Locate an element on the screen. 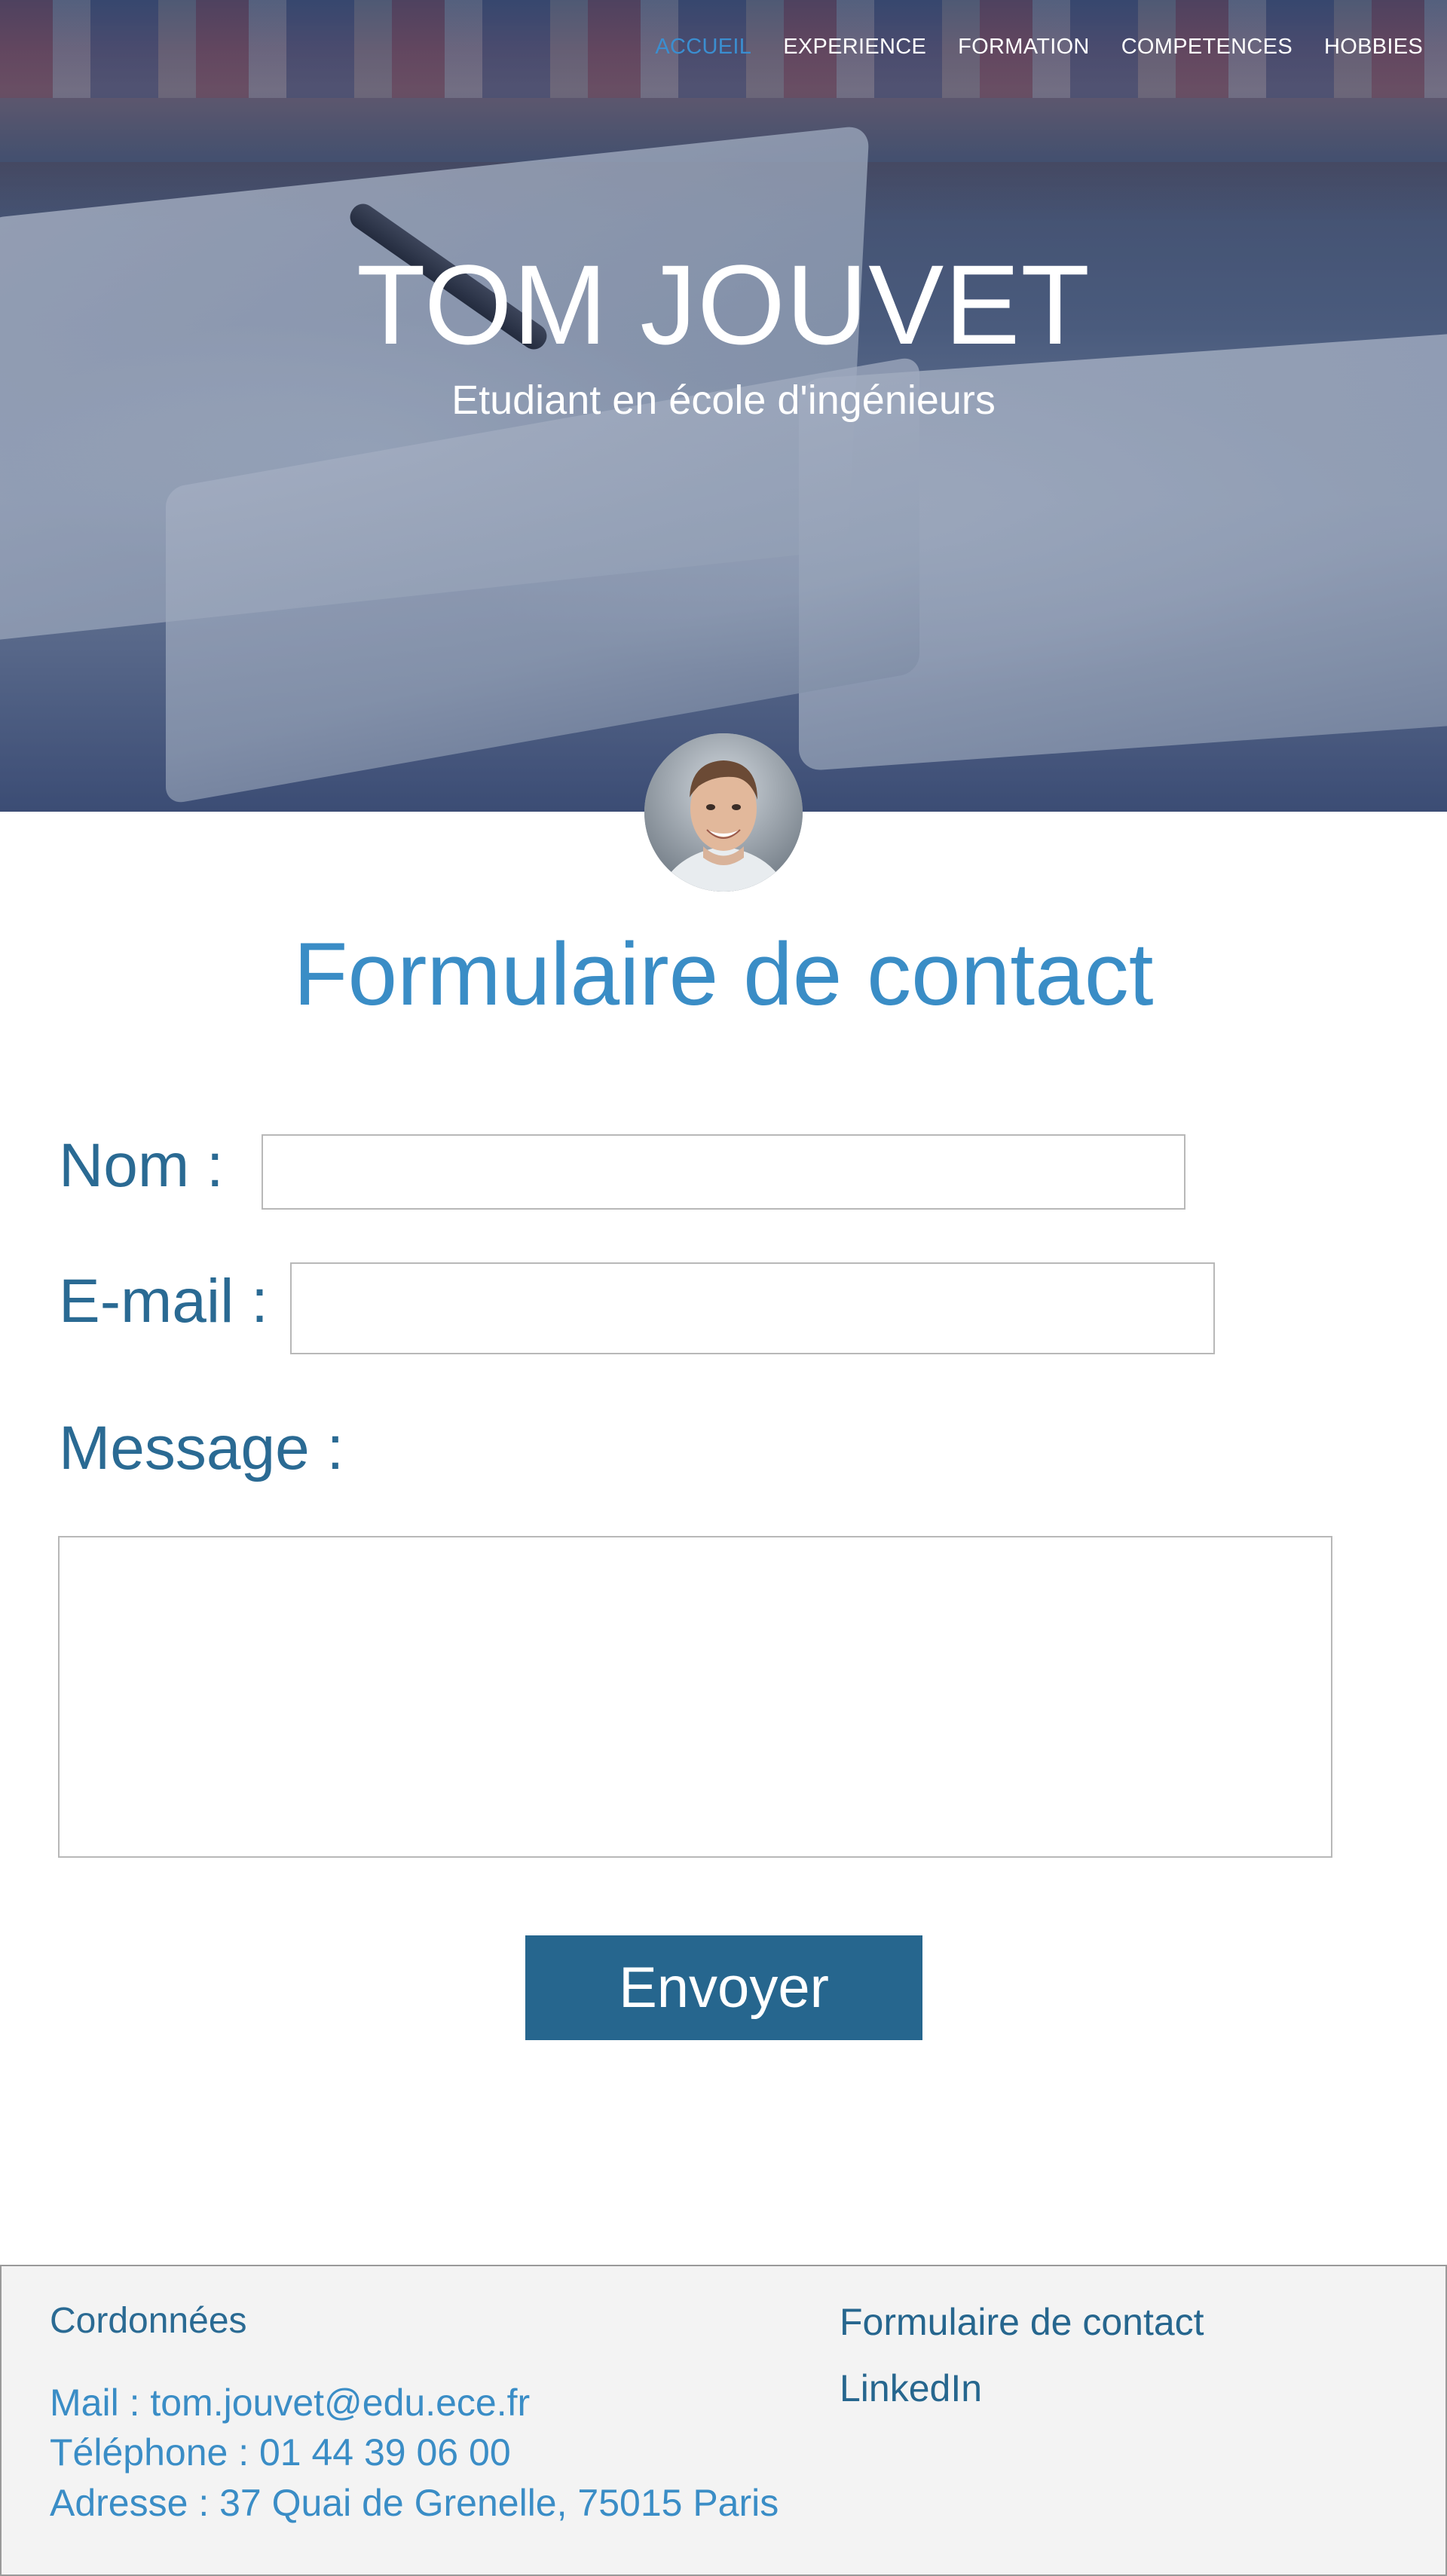  name-label: Nom : is located at coordinates (141, 1165).